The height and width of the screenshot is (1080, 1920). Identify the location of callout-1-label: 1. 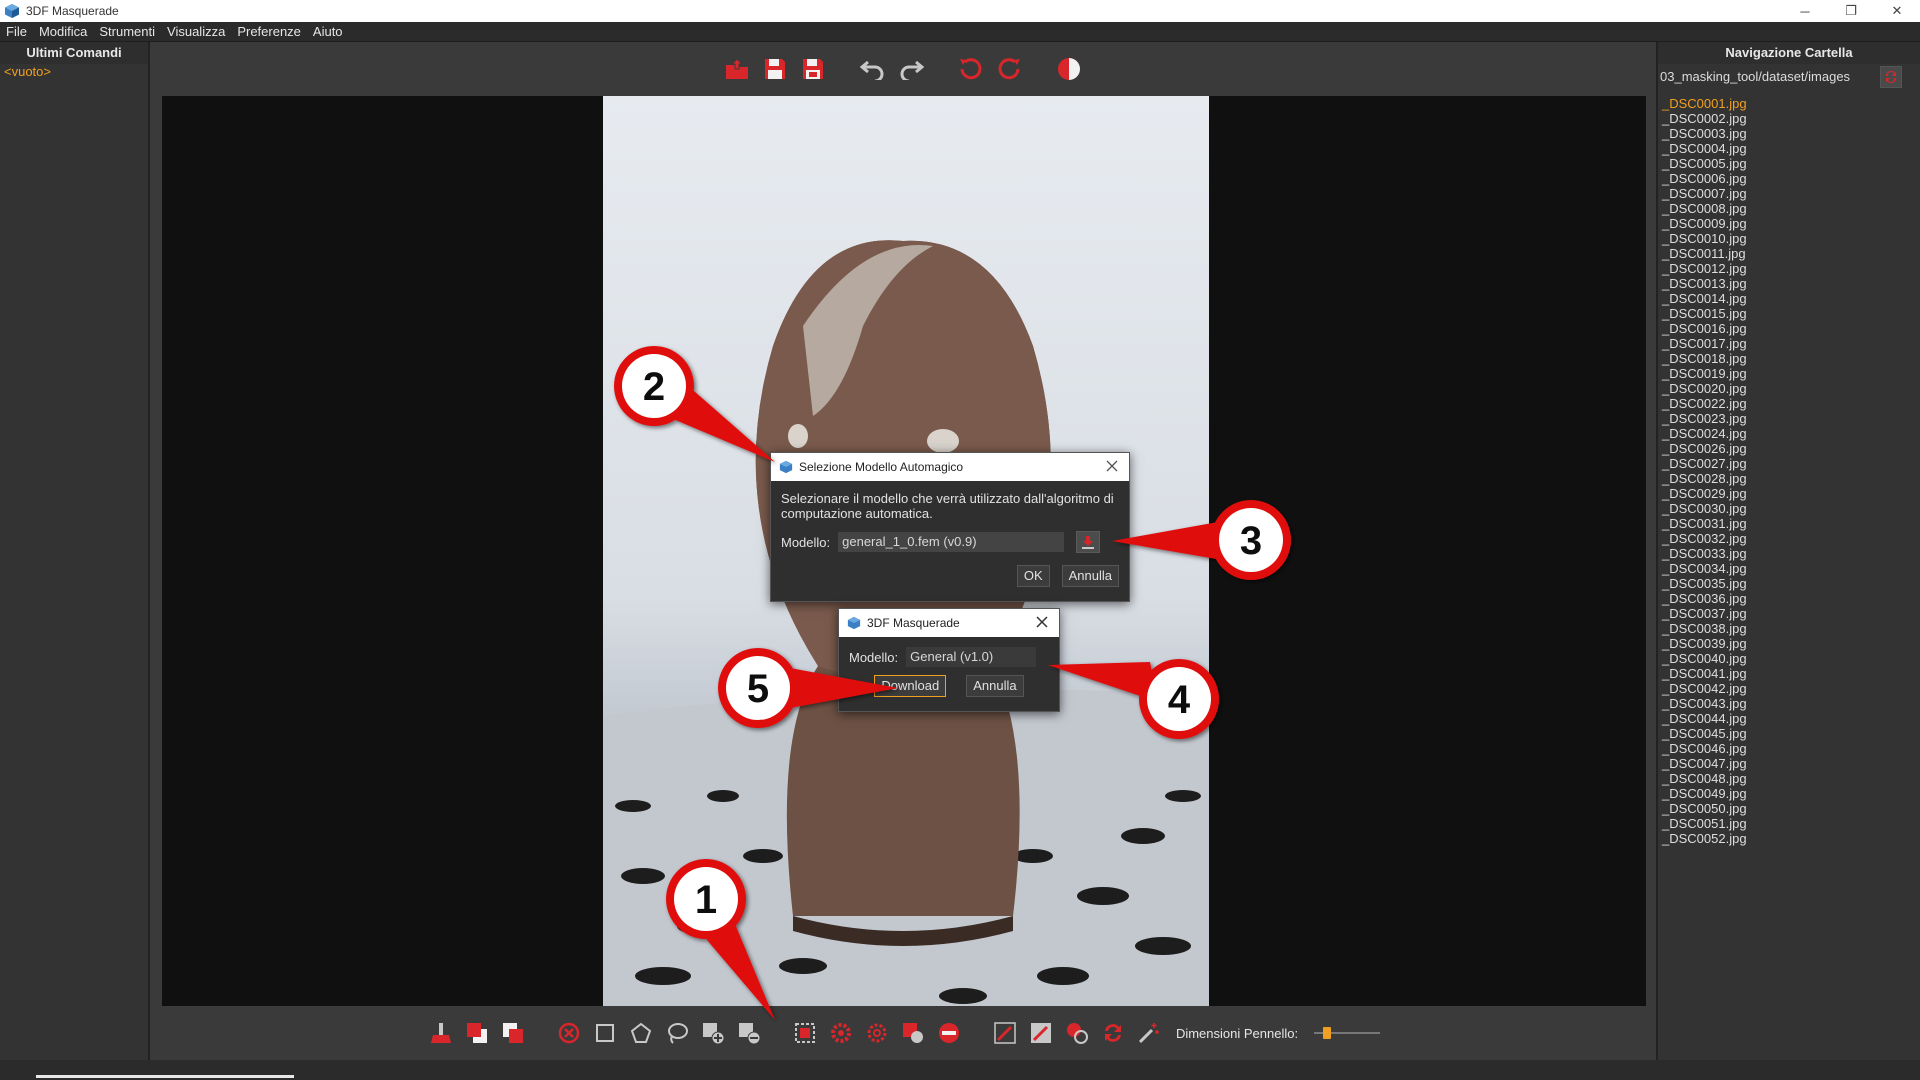
(706, 900).